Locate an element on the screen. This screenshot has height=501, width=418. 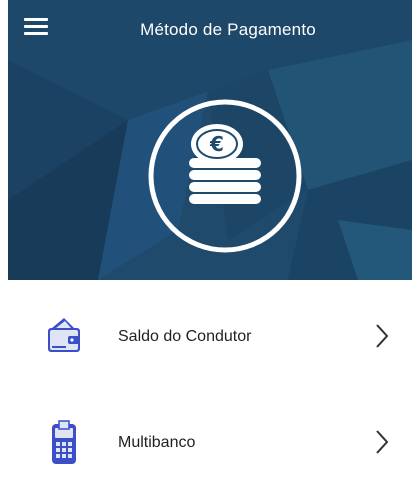
payment-method-label: Saldo do Condutor is located at coordinates (185, 336).